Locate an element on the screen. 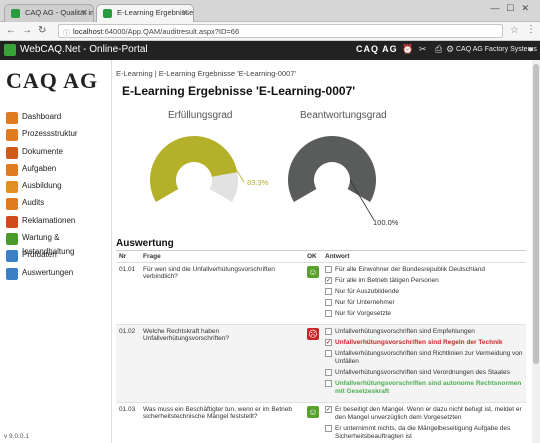 The width and height of the screenshot is (540, 443). gauge-leader-line is located at coordinates (240, 176).